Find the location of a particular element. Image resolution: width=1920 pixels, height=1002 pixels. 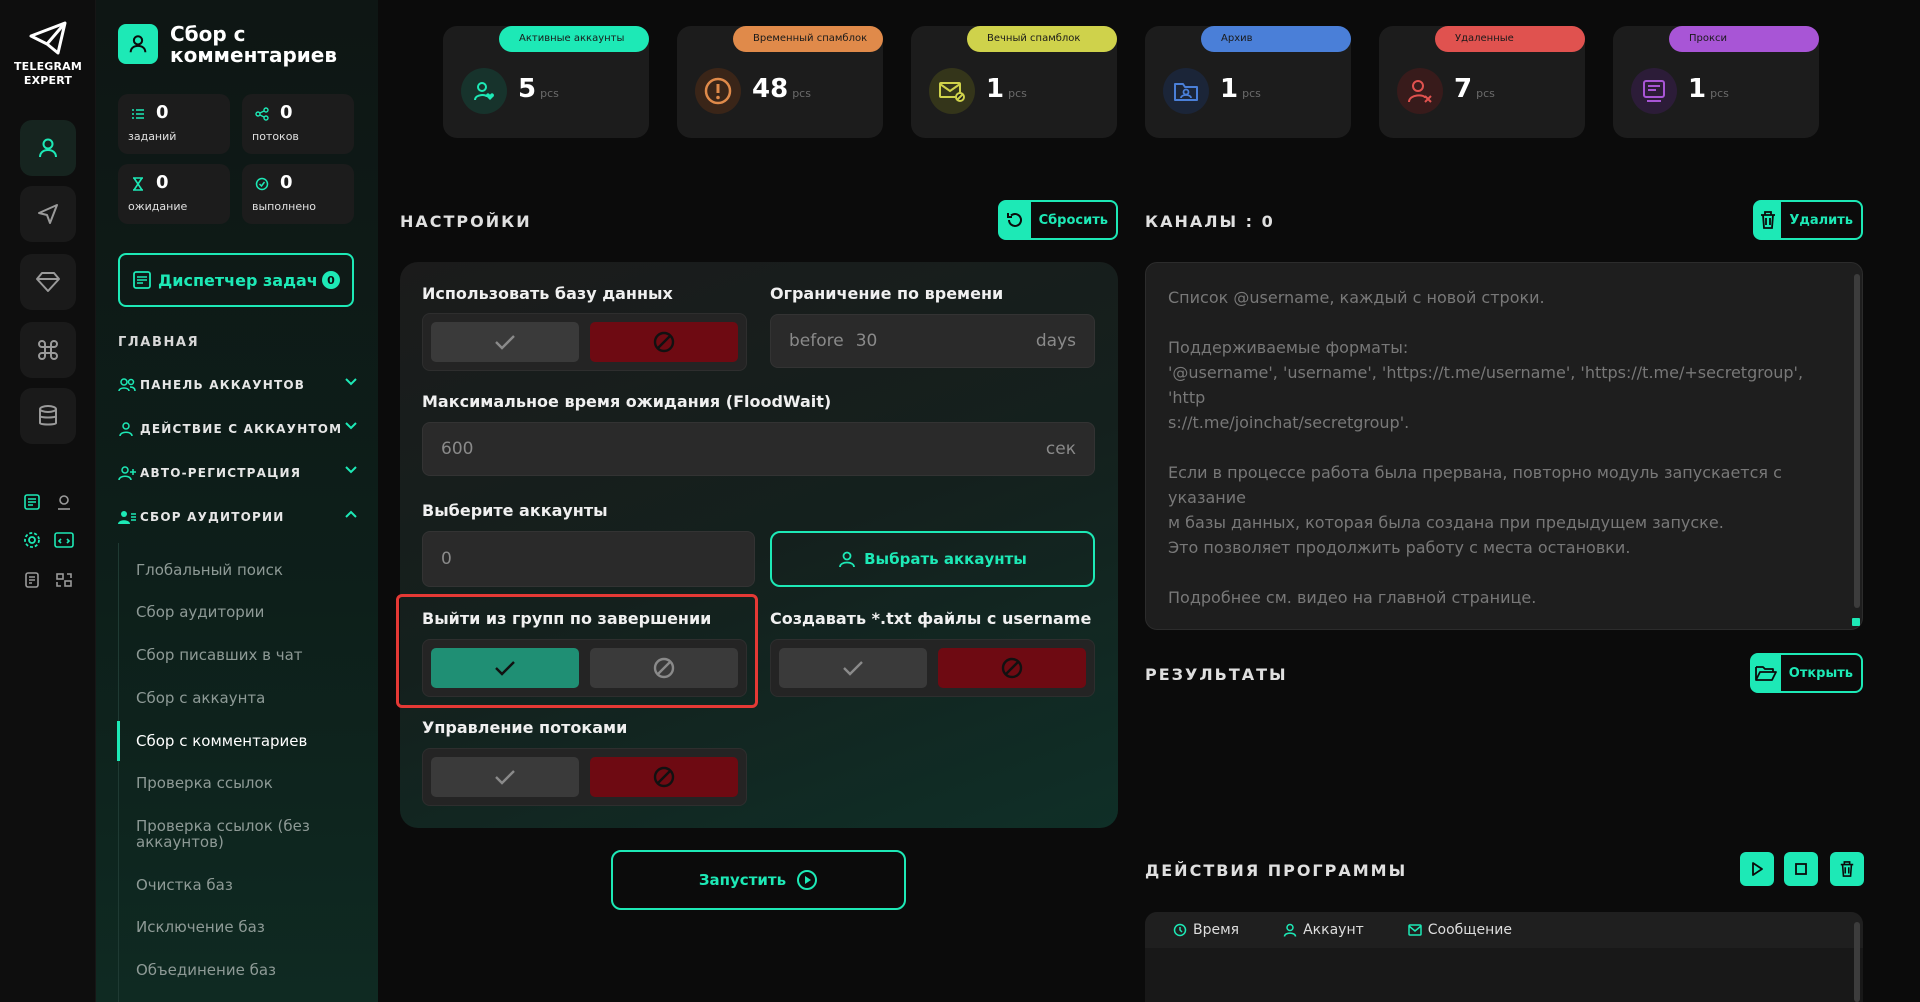

card-proxy: Прокси 1 pcs is located at coordinates (1716, 82).